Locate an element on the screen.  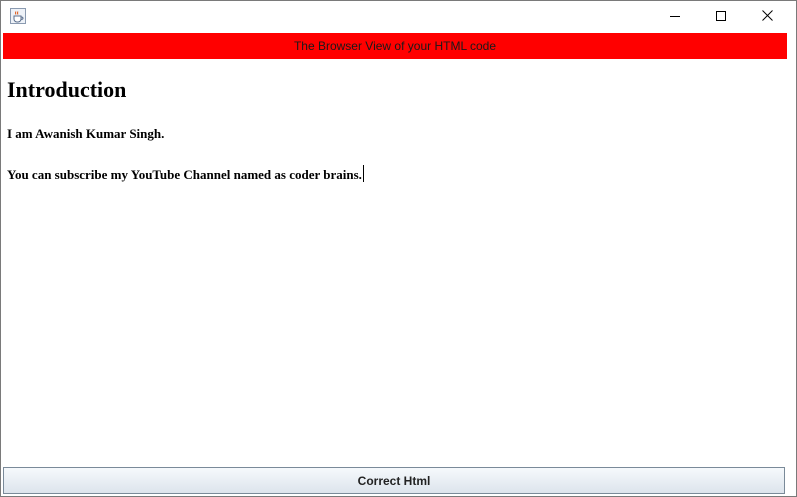
banner-label: The Browser View of your HTML code is located at coordinates (395, 46).